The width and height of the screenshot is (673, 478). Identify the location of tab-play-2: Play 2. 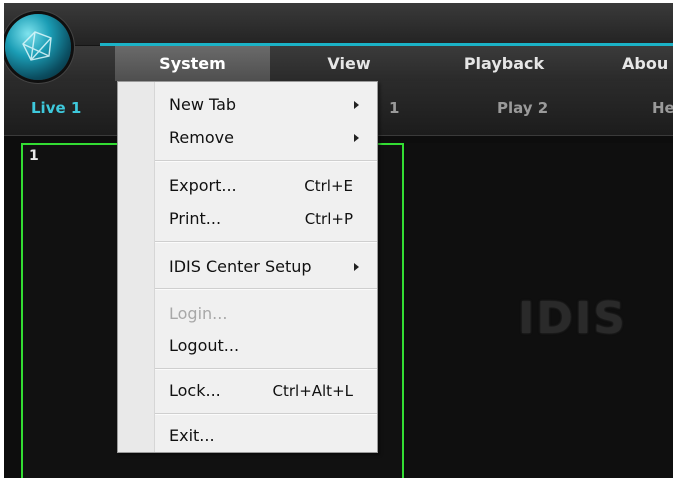
(522, 108).